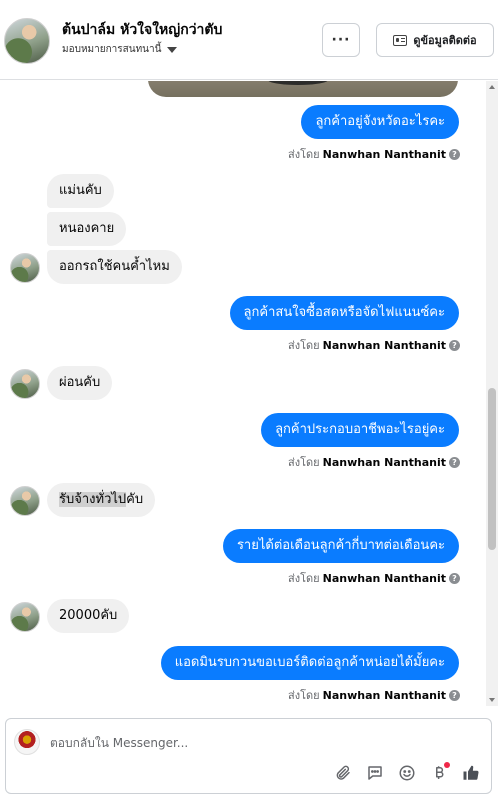 This screenshot has height=800, width=498. Describe the element at coordinates (93, 499) in the screenshot. I see `highlighted-text: รับจ้างทั่วไป` at that location.